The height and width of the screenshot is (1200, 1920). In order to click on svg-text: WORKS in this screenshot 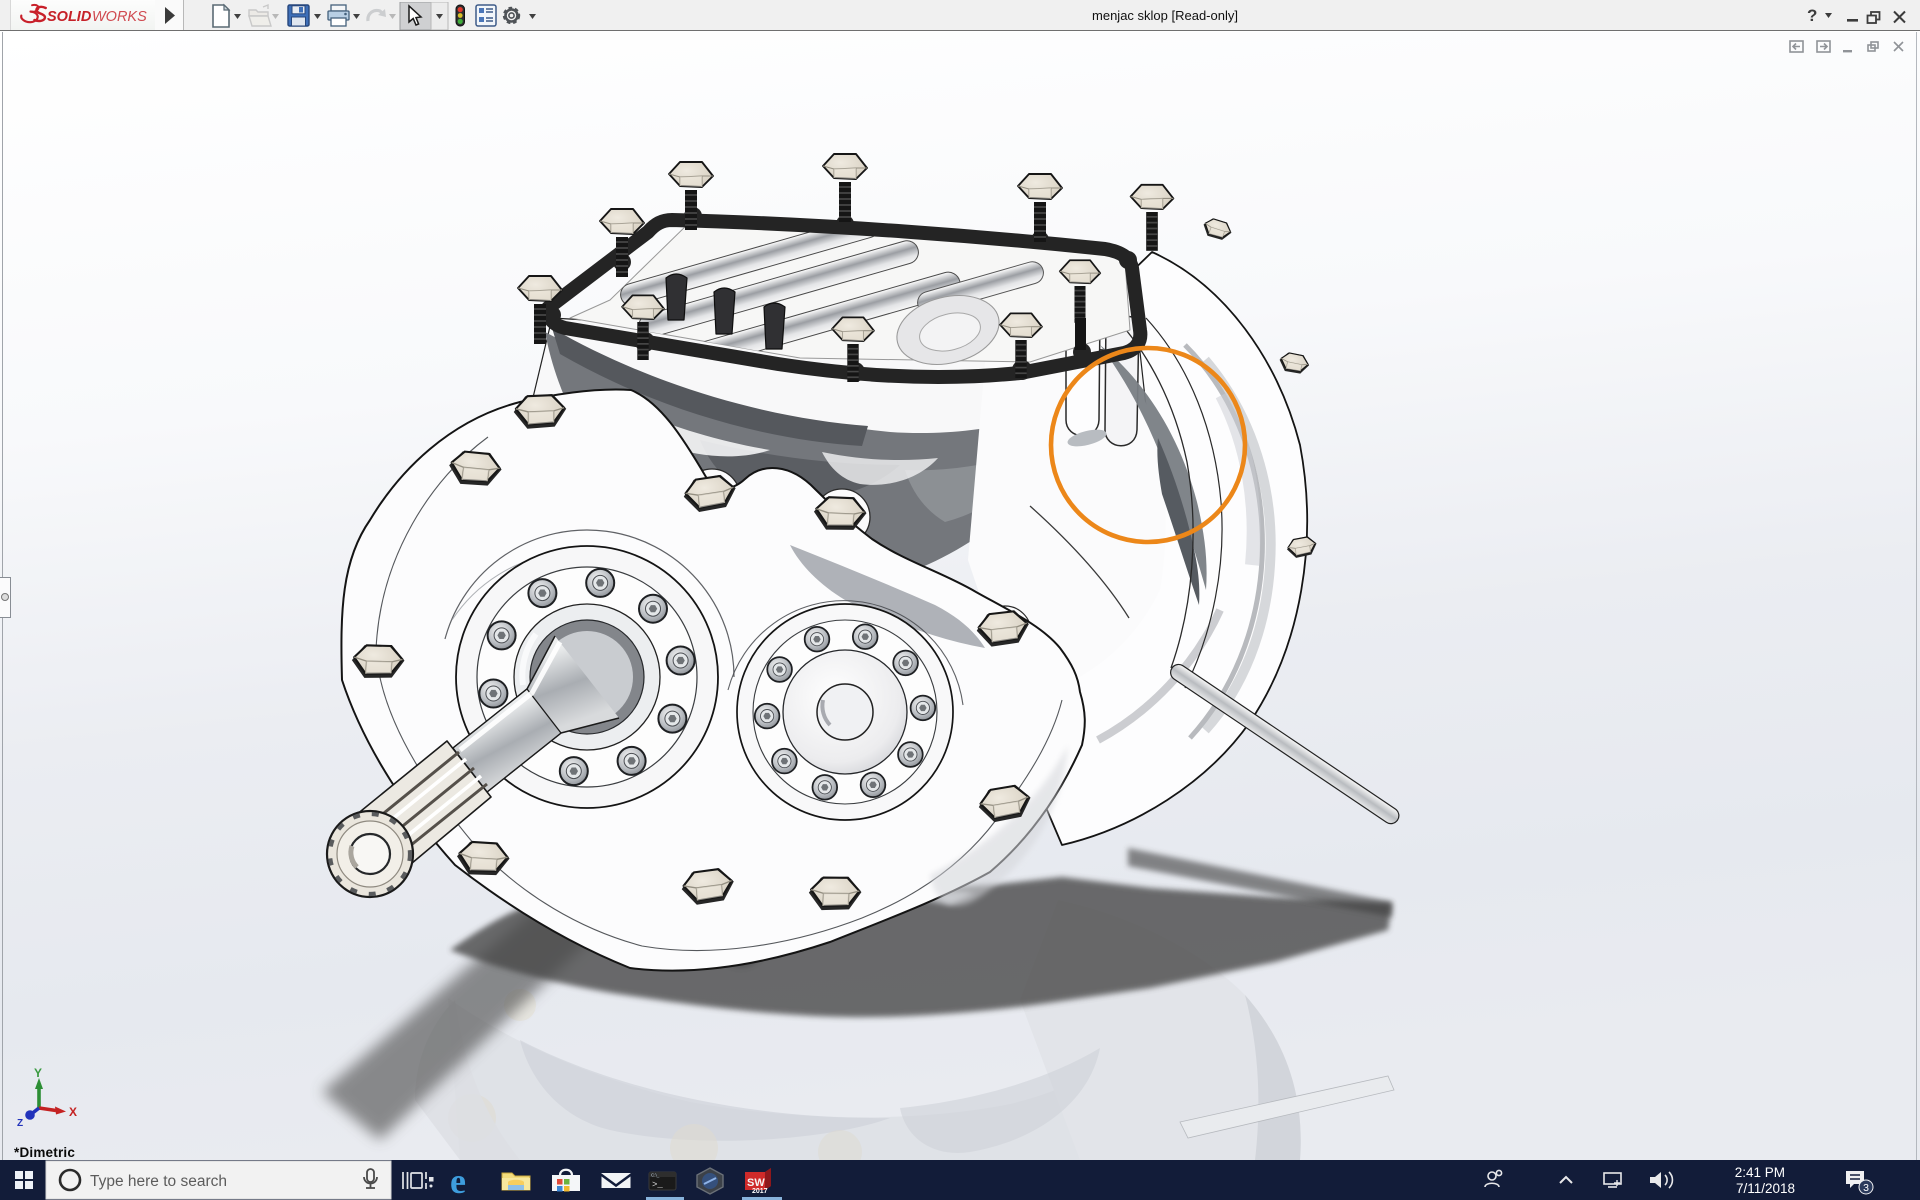, I will do `click(119, 17)`.